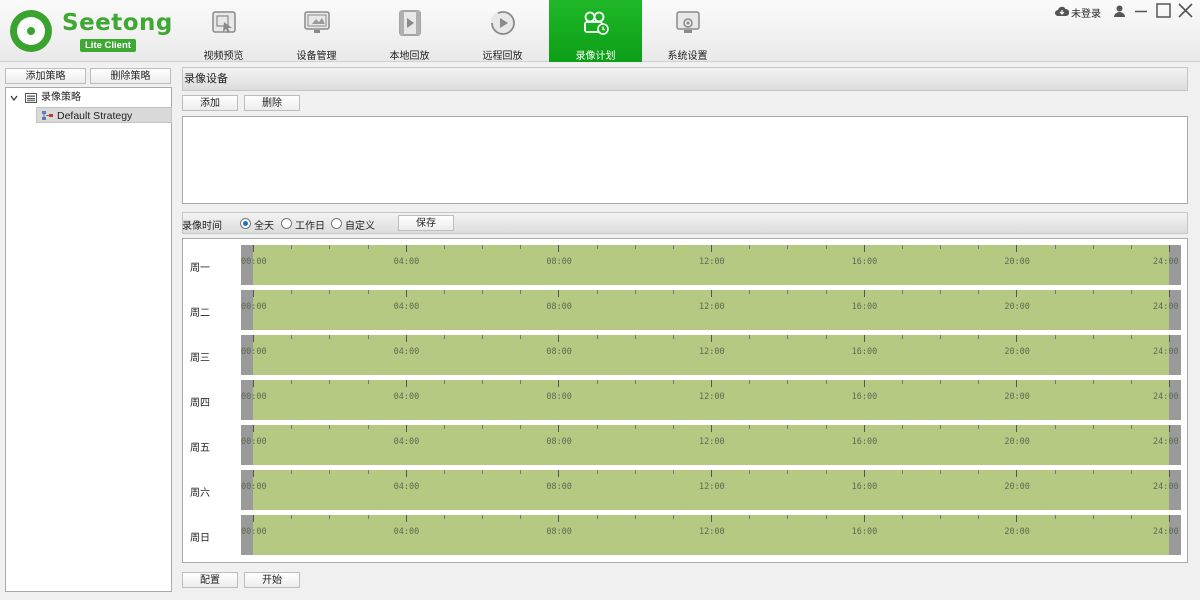 The height and width of the screenshot is (600, 1200). Describe the element at coordinates (1185, 10) in the screenshot. I see `close-icon` at that location.